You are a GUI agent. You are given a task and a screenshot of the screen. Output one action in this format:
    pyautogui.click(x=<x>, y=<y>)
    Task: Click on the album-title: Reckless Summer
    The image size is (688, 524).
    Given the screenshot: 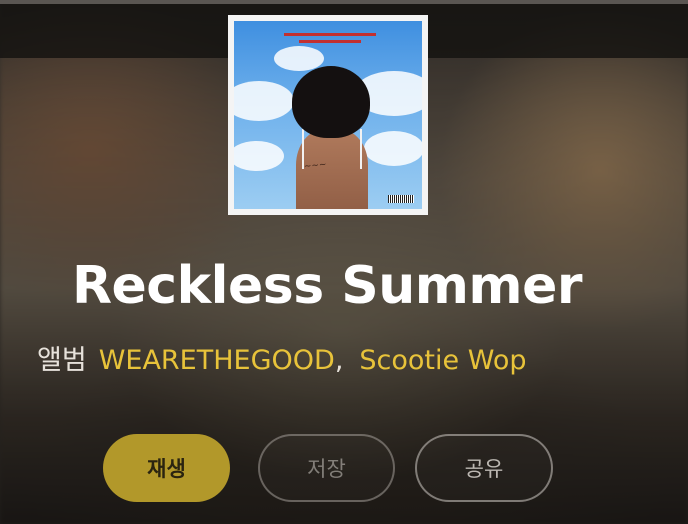 What is the action you would take?
    pyautogui.click(x=327, y=286)
    